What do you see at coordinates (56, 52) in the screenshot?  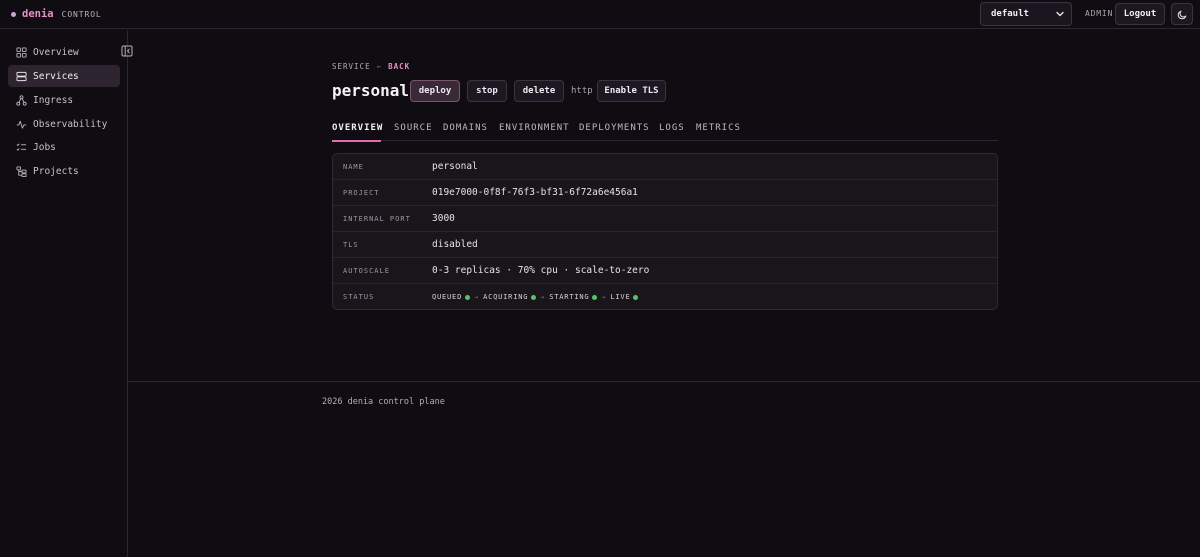 I see `sidebar-item-label: Overview` at bounding box center [56, 52].